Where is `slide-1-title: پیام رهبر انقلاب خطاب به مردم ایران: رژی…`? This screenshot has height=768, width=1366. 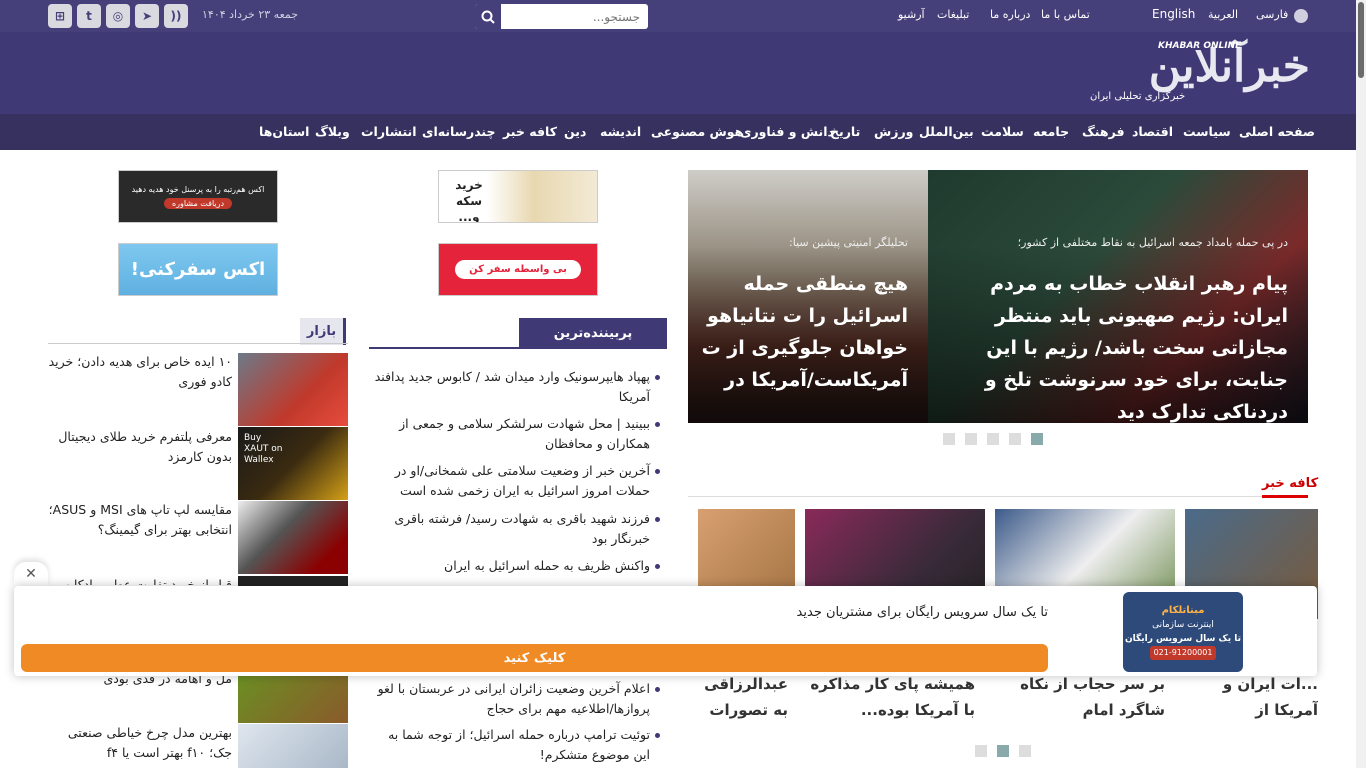
slide-1-title: پیام رهبر انقلاب خطاب به مردم ایران: رژی… is located at coordinates (1109, 348).